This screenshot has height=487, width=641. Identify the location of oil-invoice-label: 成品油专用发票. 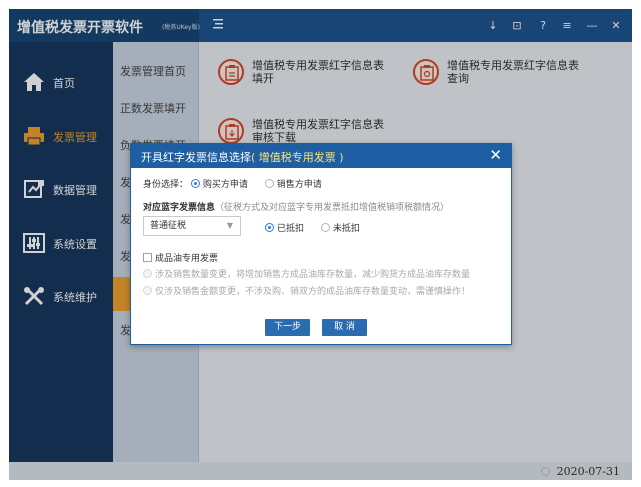
(187, 259).